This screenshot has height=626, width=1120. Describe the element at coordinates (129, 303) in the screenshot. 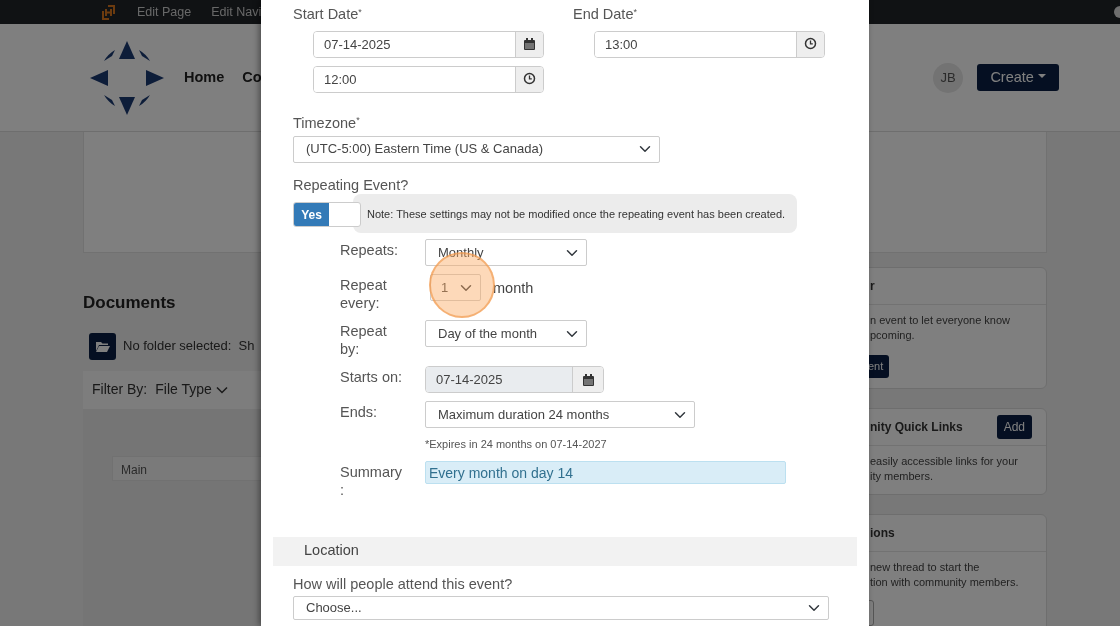

I see `section-heading: Documents` at that location.